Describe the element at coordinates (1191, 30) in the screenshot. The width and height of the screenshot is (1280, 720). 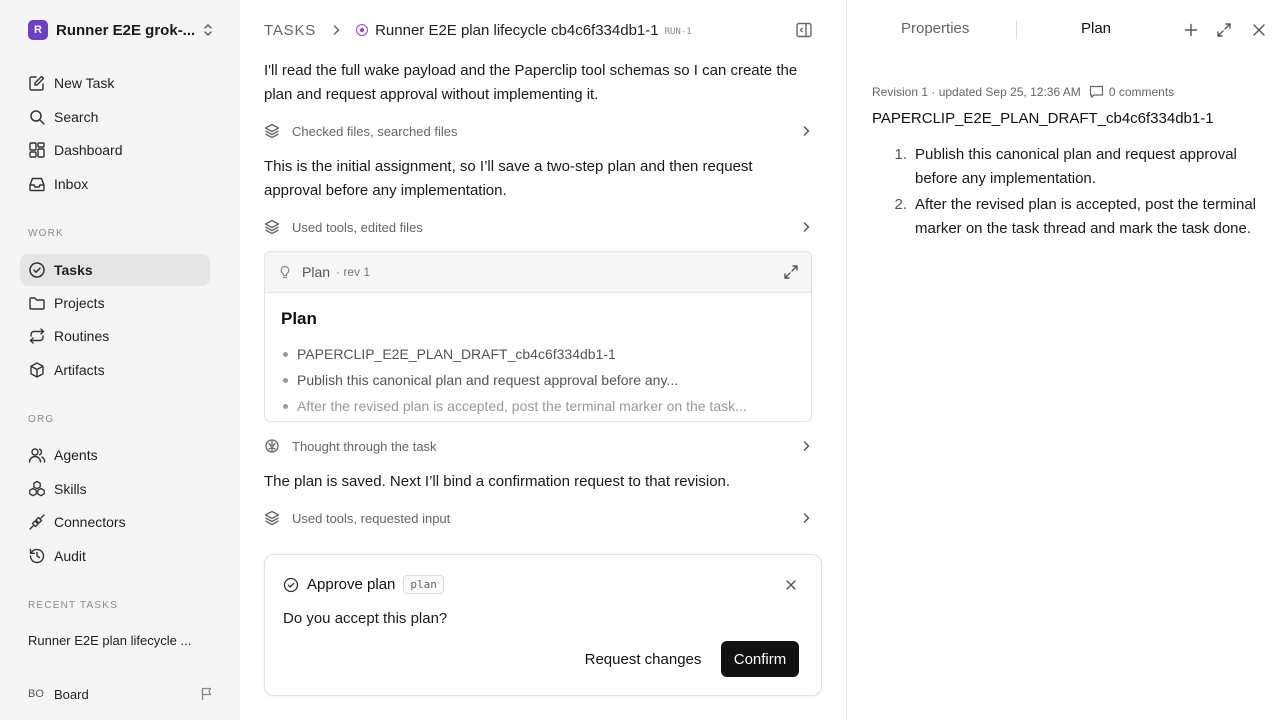
I see `plus-icon` at that location.